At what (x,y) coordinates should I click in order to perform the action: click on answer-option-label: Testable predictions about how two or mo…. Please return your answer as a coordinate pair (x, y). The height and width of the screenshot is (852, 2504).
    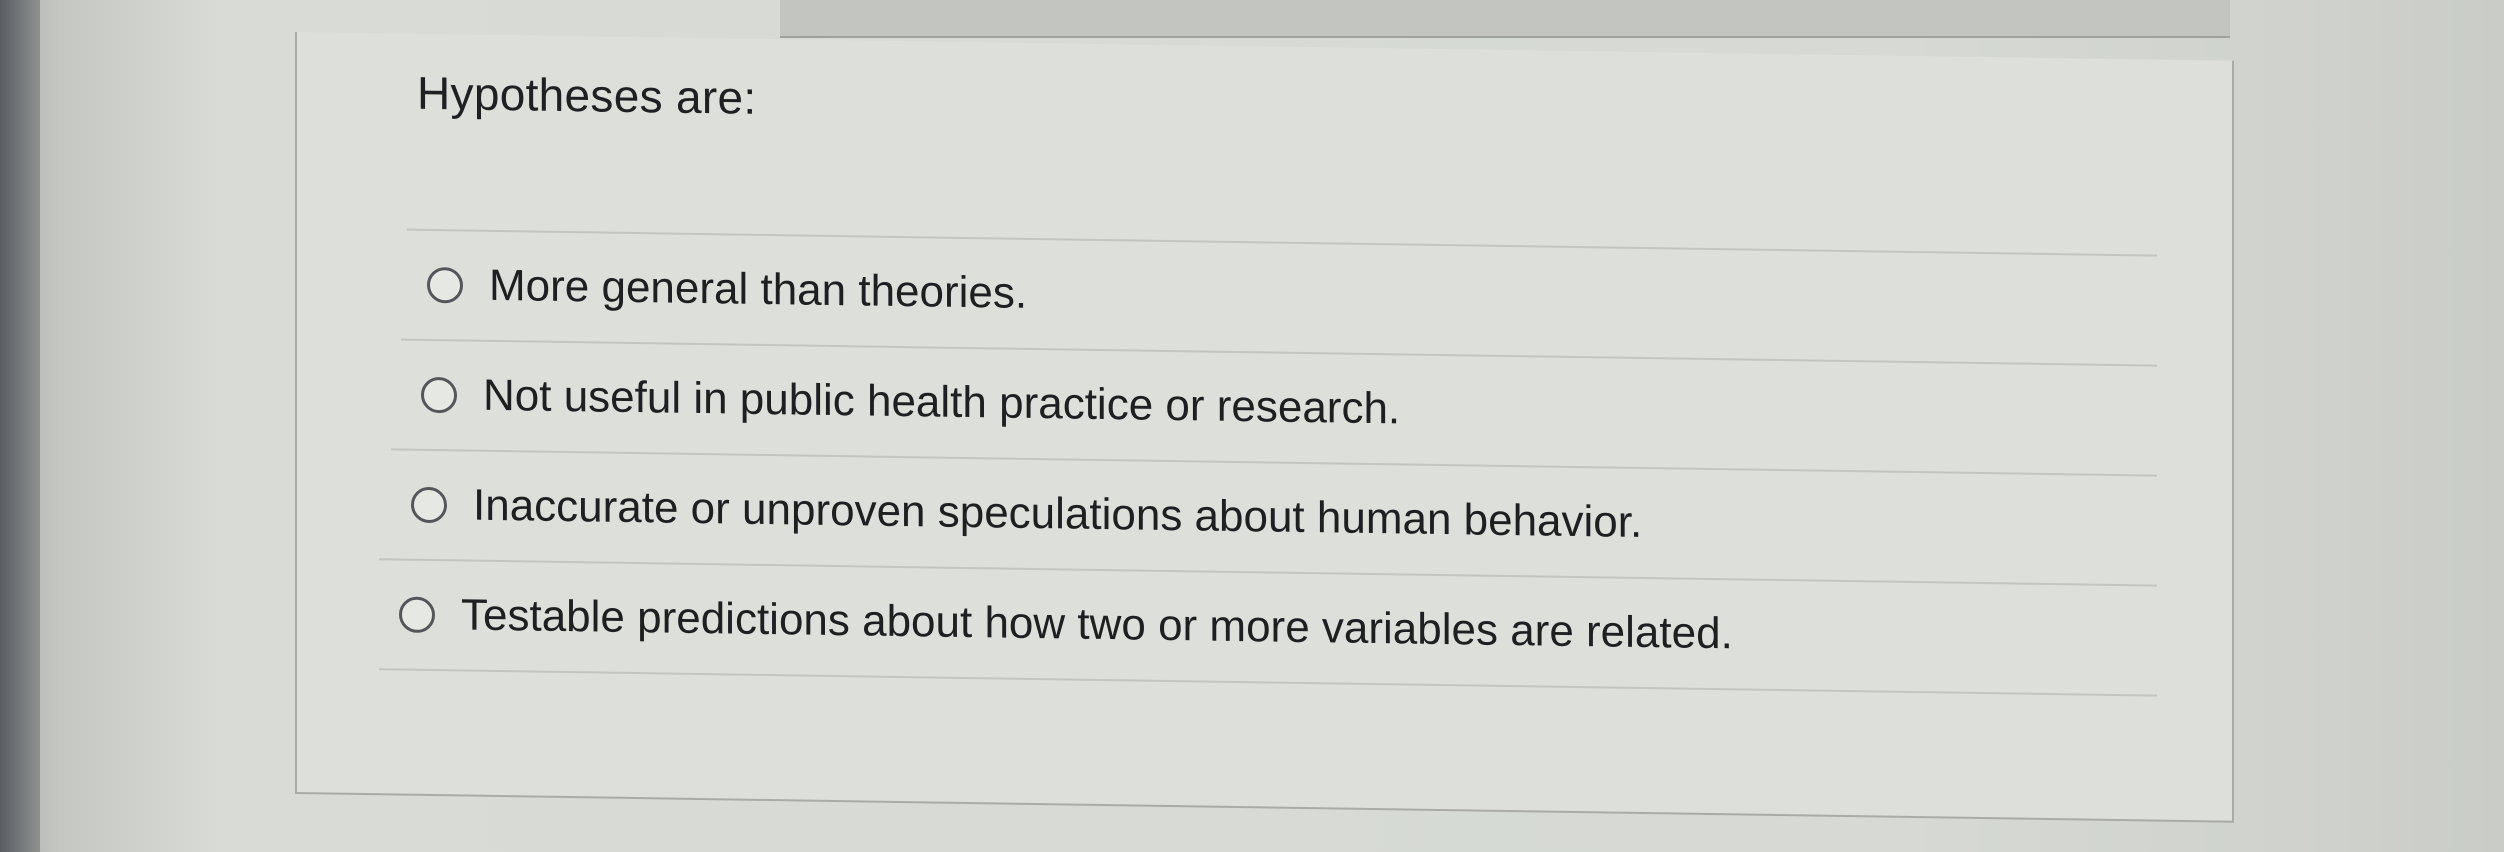
    Looking at the image, I should click on (1097, 624).